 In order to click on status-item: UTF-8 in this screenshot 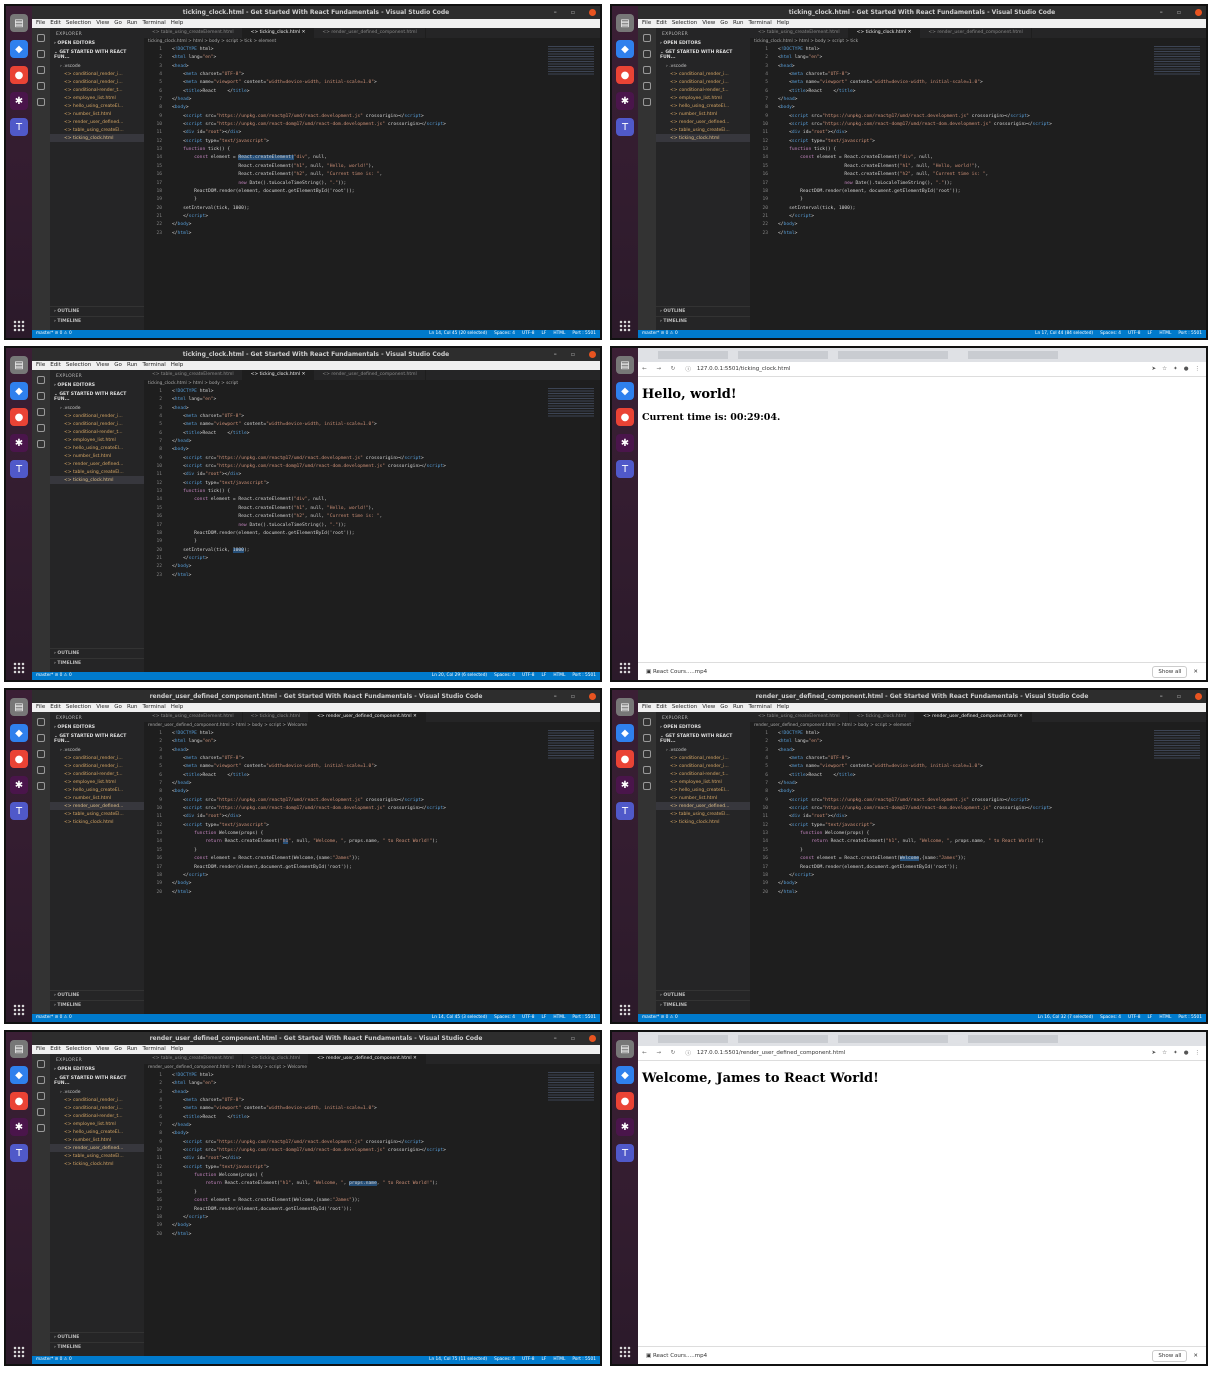, I will do `click(528, 1359)`.